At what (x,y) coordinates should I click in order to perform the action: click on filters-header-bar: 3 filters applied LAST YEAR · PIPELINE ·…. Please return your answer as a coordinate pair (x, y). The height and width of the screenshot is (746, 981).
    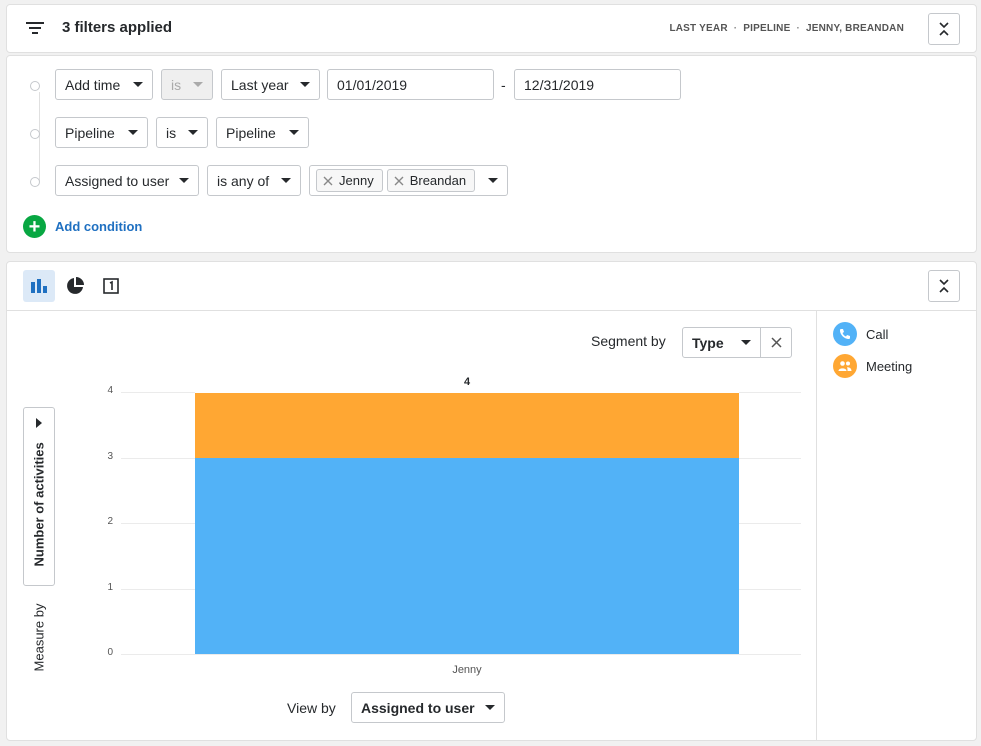
    Looking at the image, I should click on (491, 28).